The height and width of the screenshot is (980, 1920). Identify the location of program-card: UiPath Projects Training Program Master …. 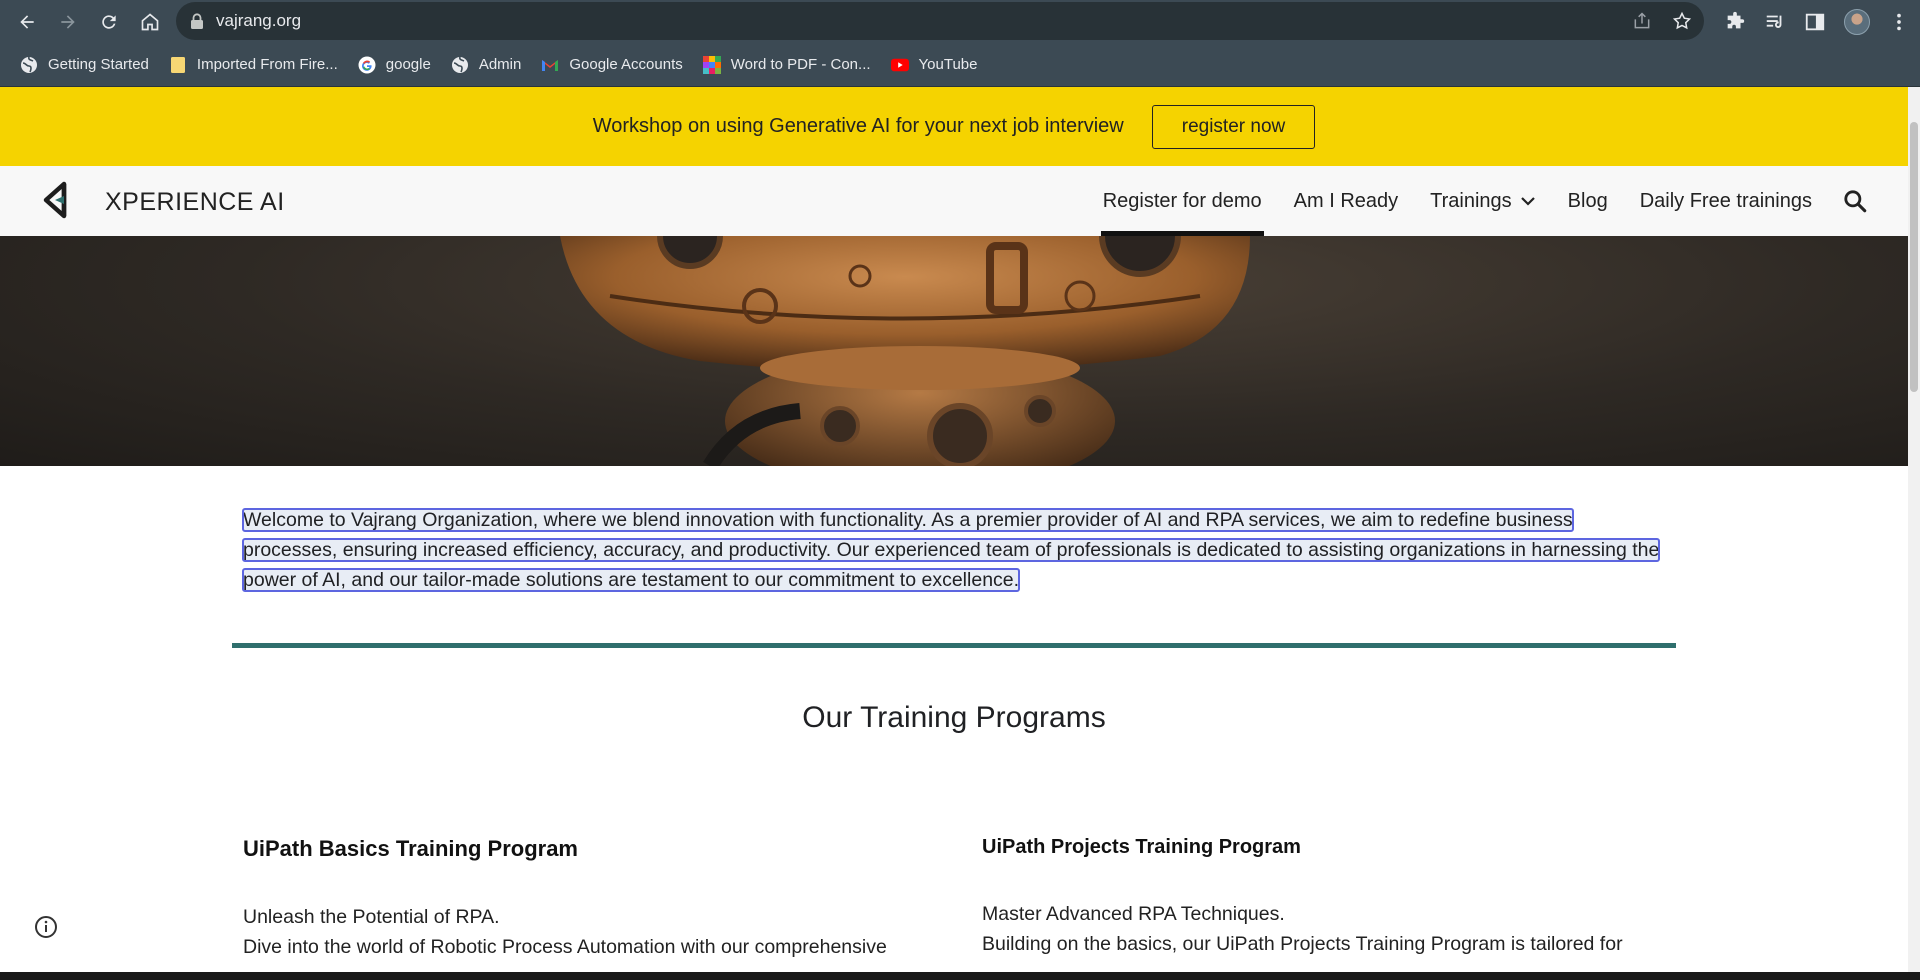
(1352, 897).